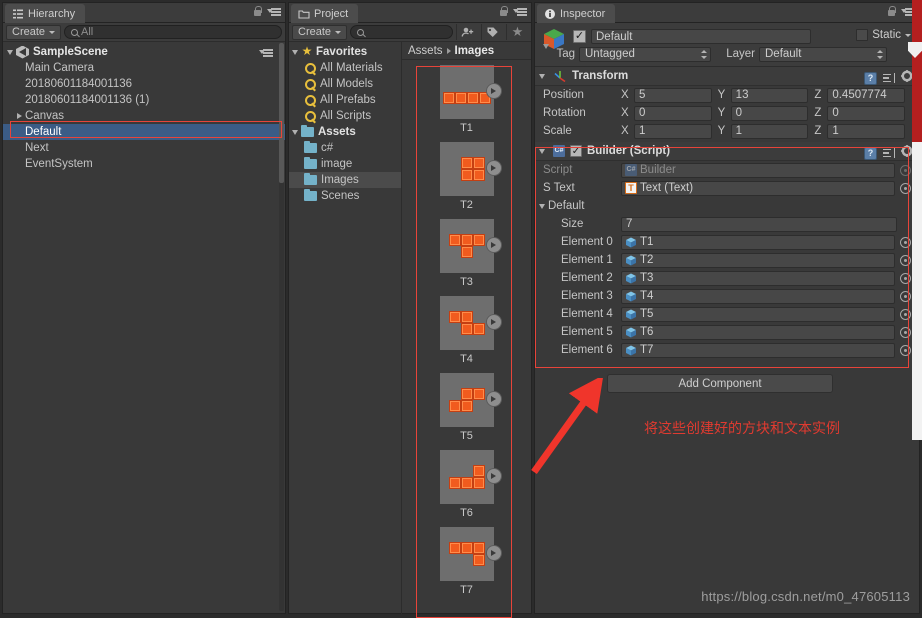 This screenshot has height=618, width=922. What do you see at coordinates (905, 188) in the screenshot?
I see `stext-object-picker` at bounding box center [905, 188].